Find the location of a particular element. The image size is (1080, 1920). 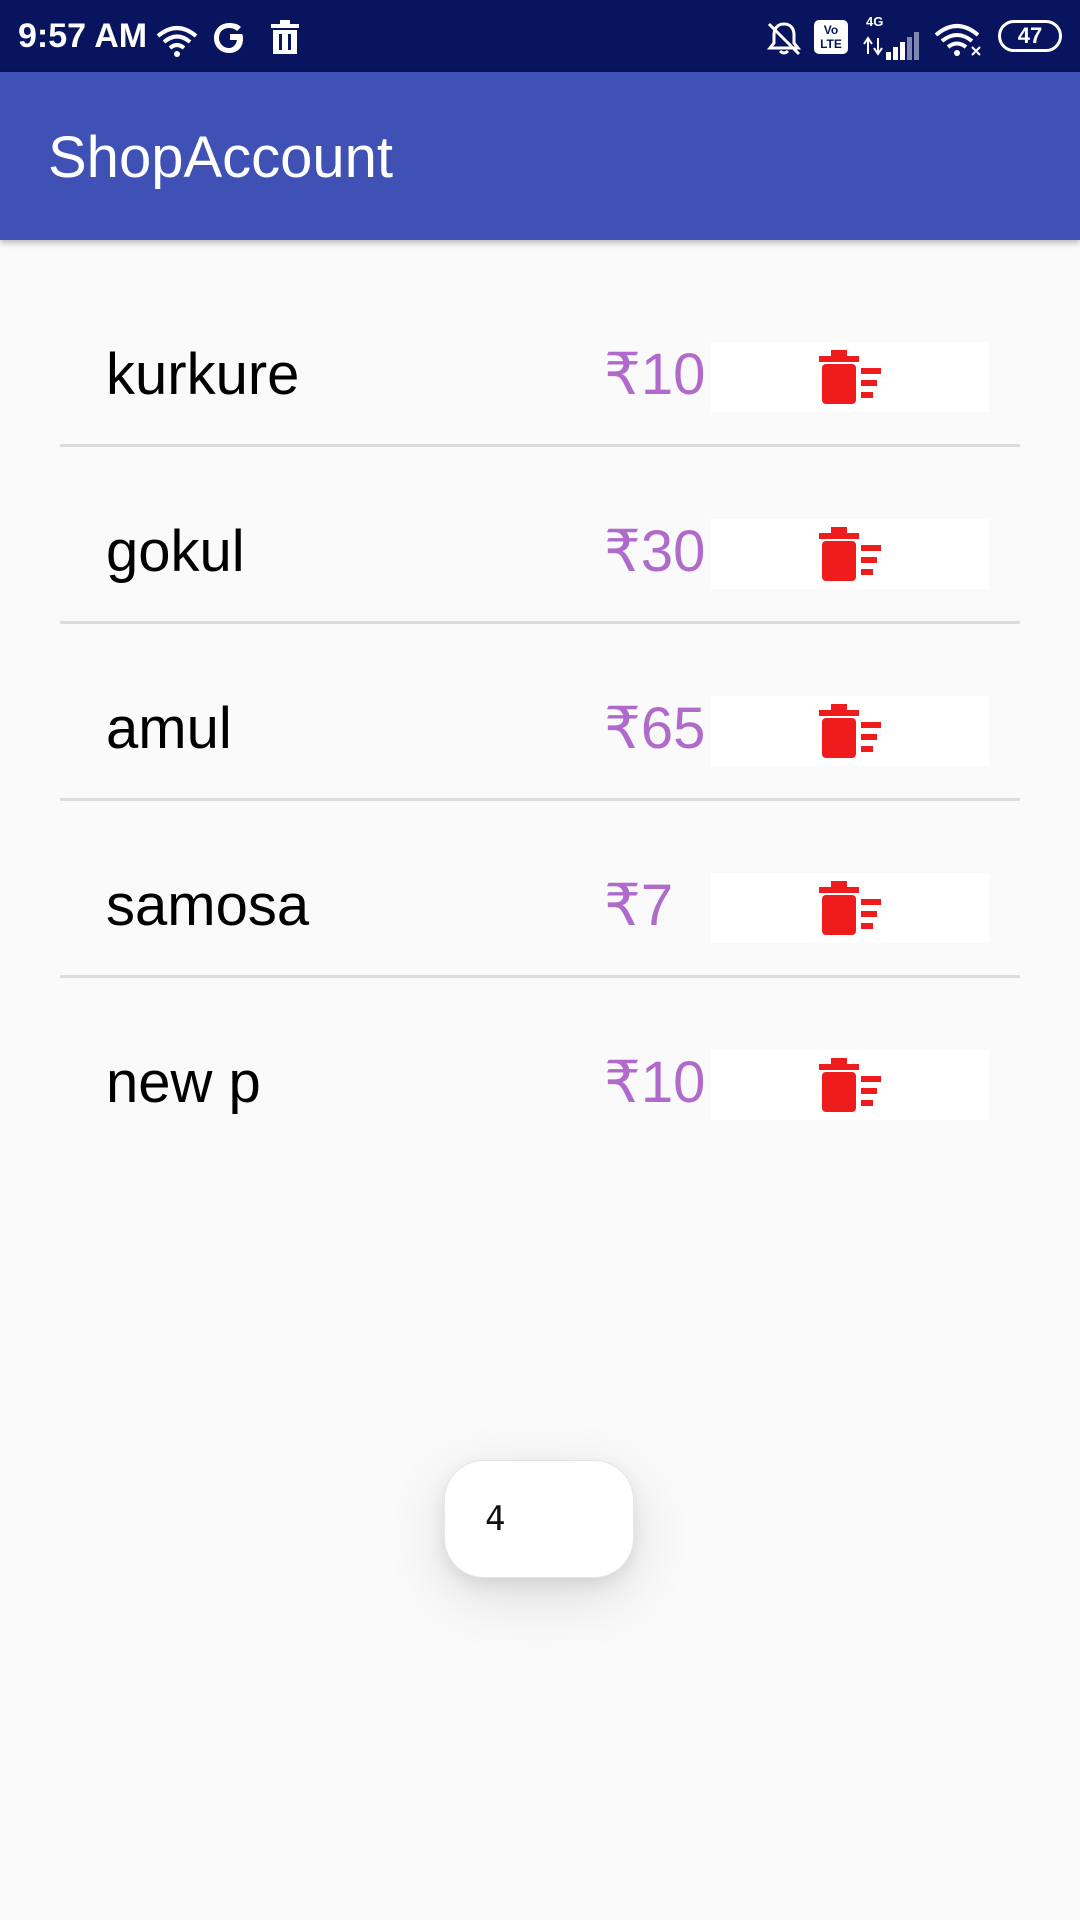

item-name: amul is located at coordinates (169, 728).